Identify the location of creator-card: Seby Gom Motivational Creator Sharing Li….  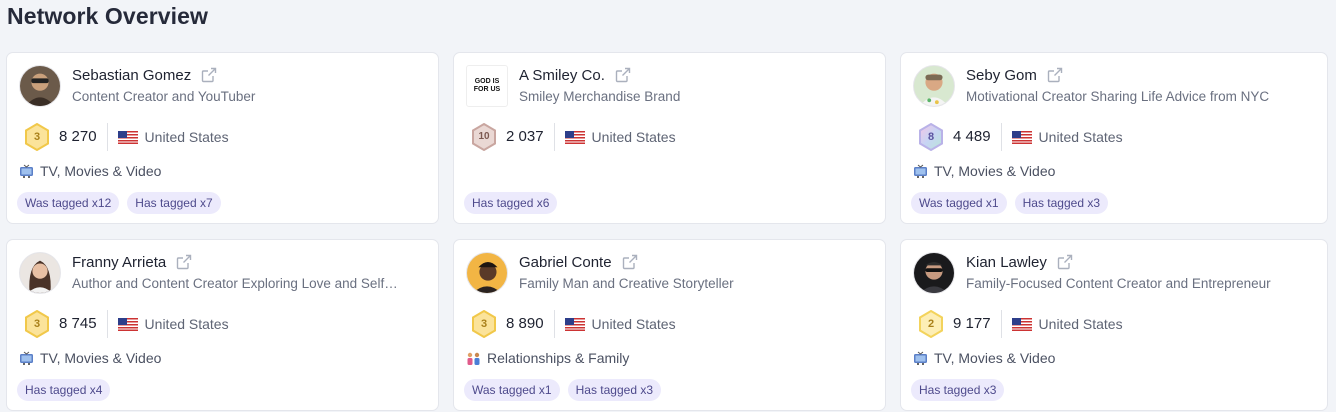
(1114, 138).